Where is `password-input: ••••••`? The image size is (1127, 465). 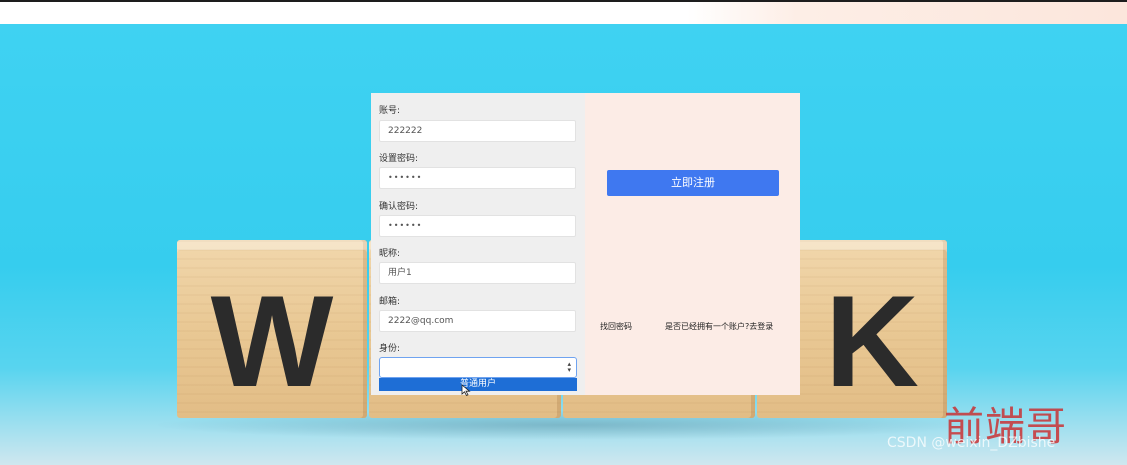 password-input: •••••• is located at coordinates (477, 178).